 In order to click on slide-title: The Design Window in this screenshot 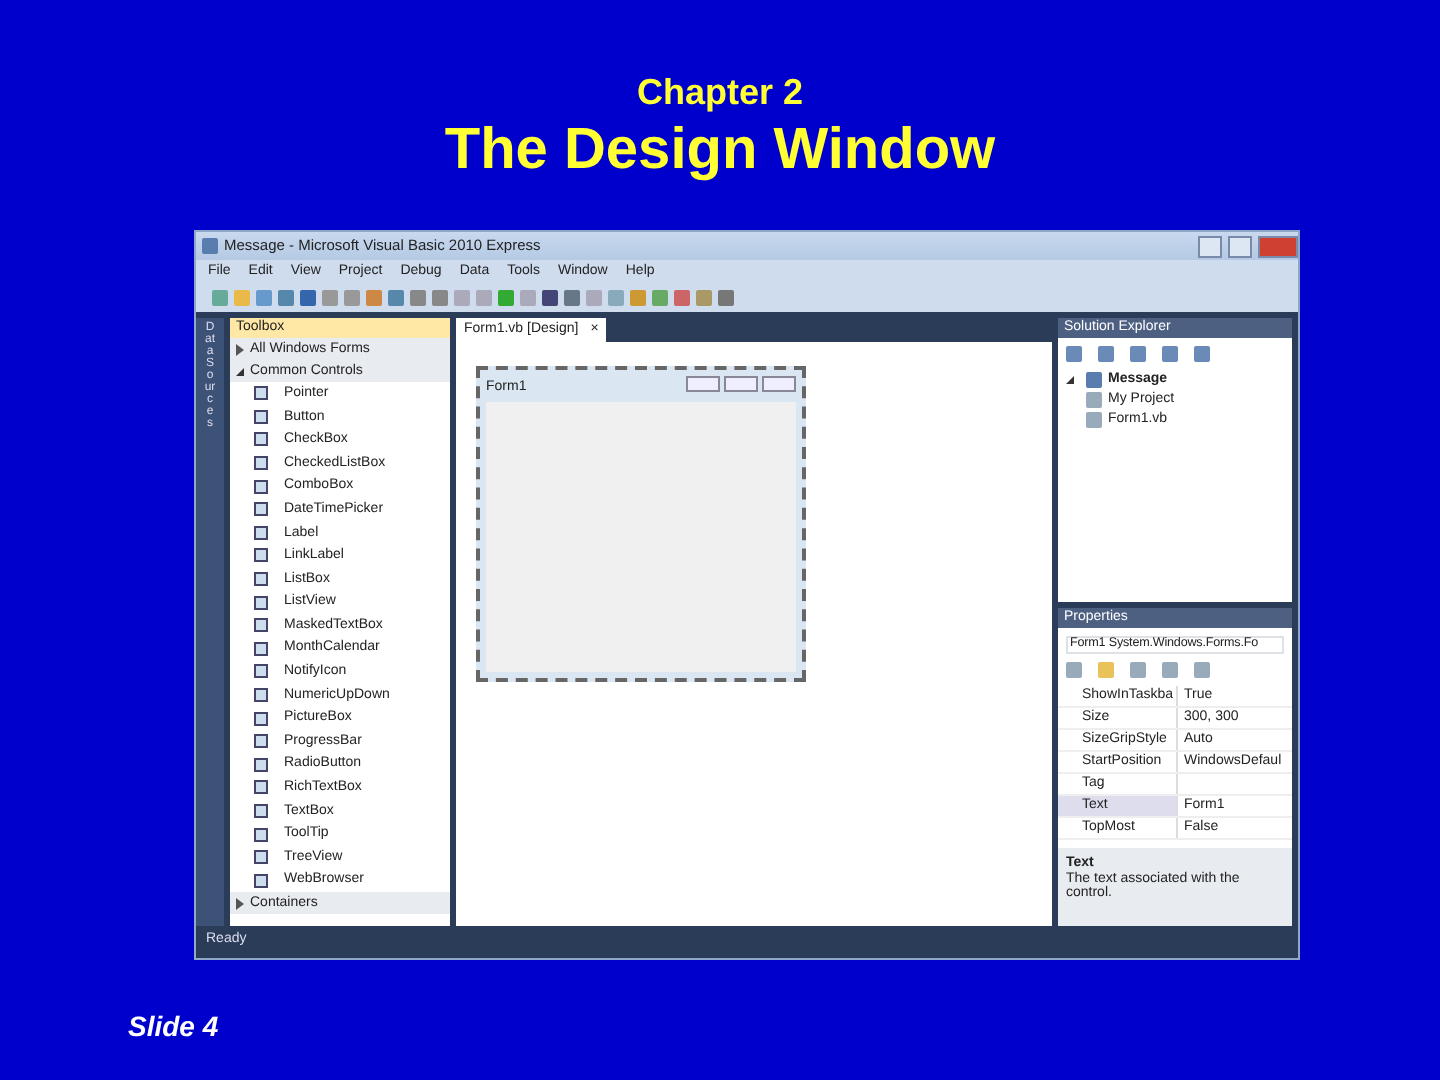, I will do `click(720, 151)`.